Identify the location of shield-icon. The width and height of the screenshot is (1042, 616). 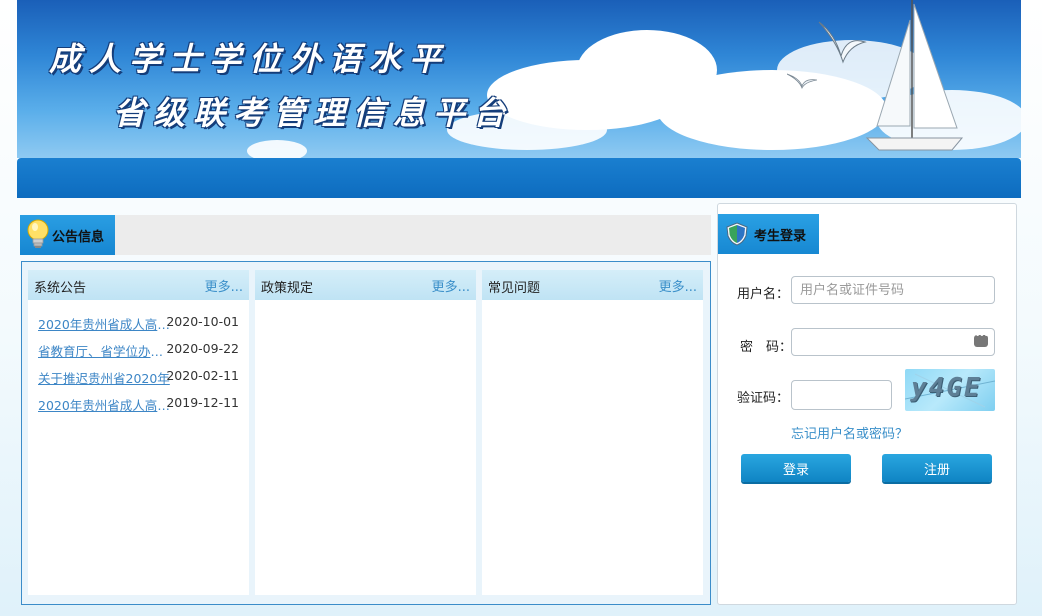
(737, 234).